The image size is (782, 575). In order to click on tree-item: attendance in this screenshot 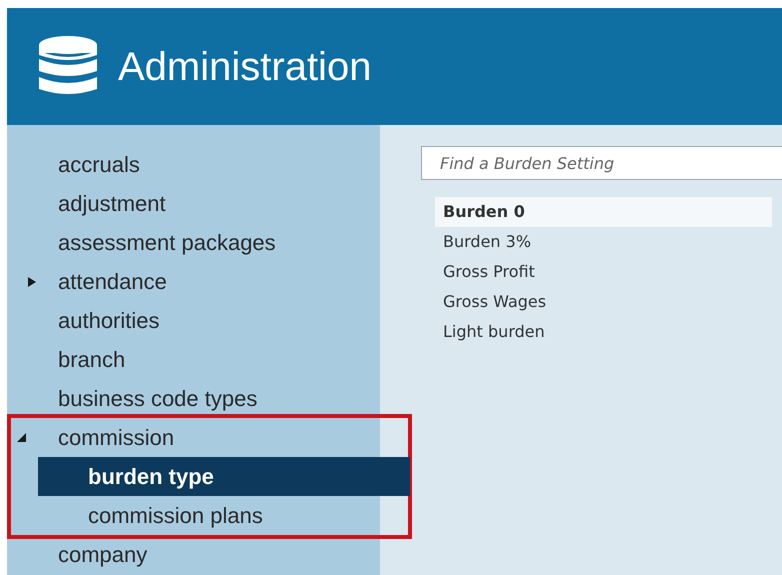, I will do `click(193, 281)`.